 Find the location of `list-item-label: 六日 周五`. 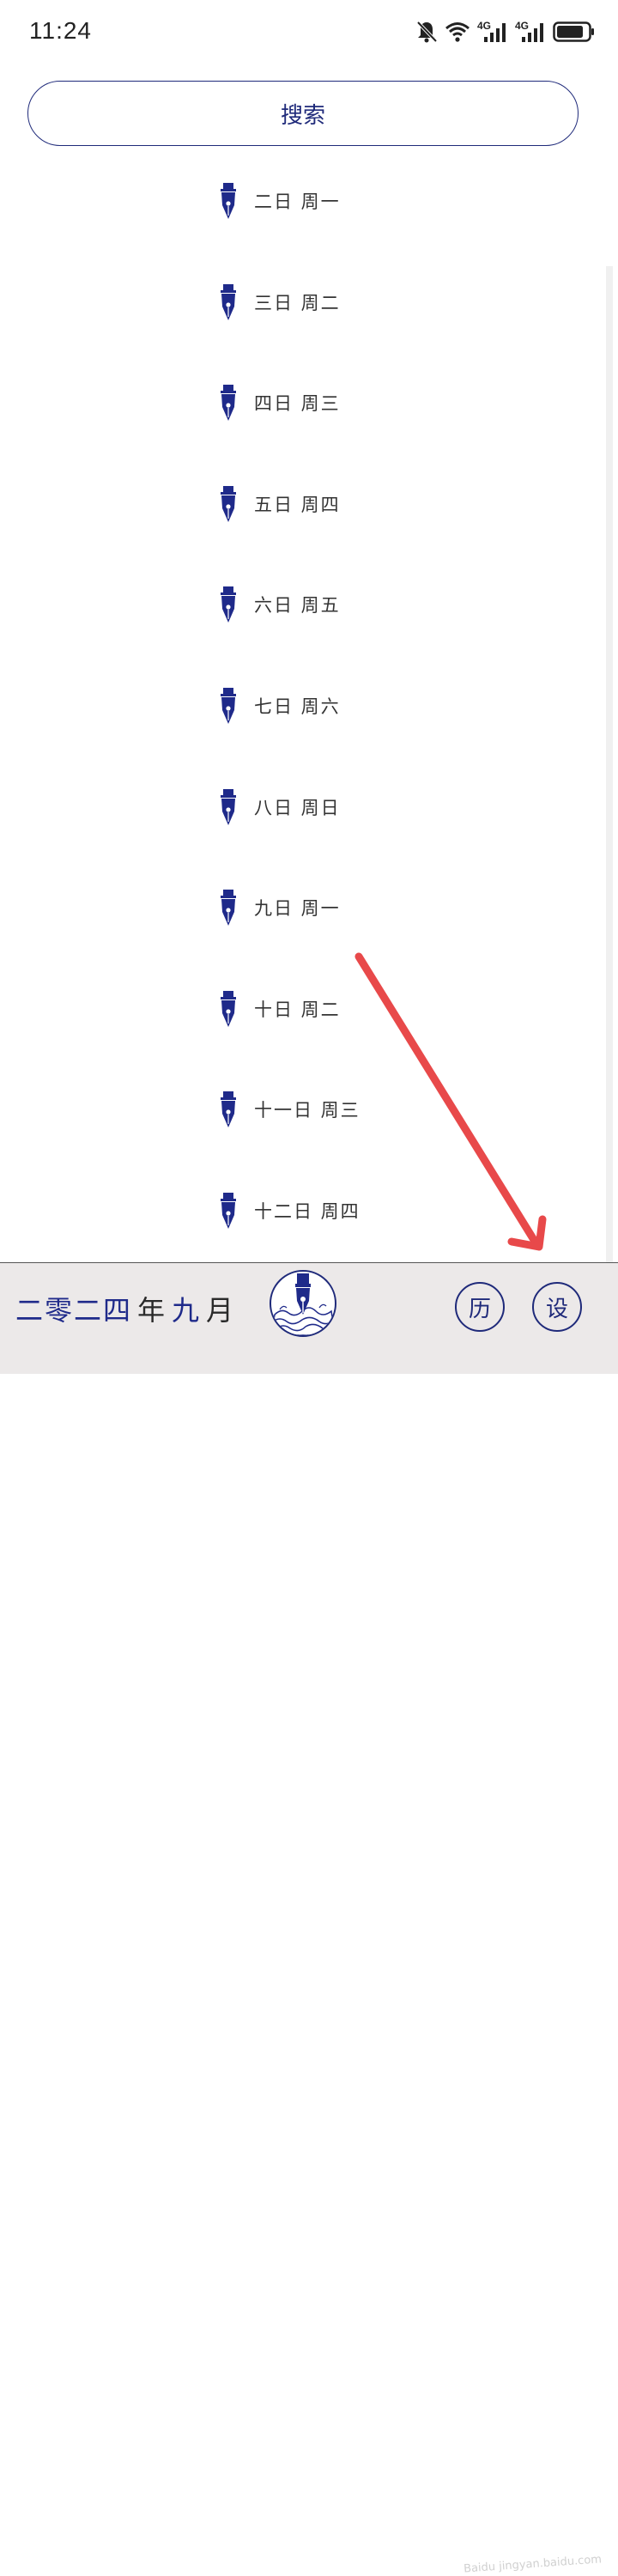

list-item-label: 六日 周五 is located at coordinates (297, 606).